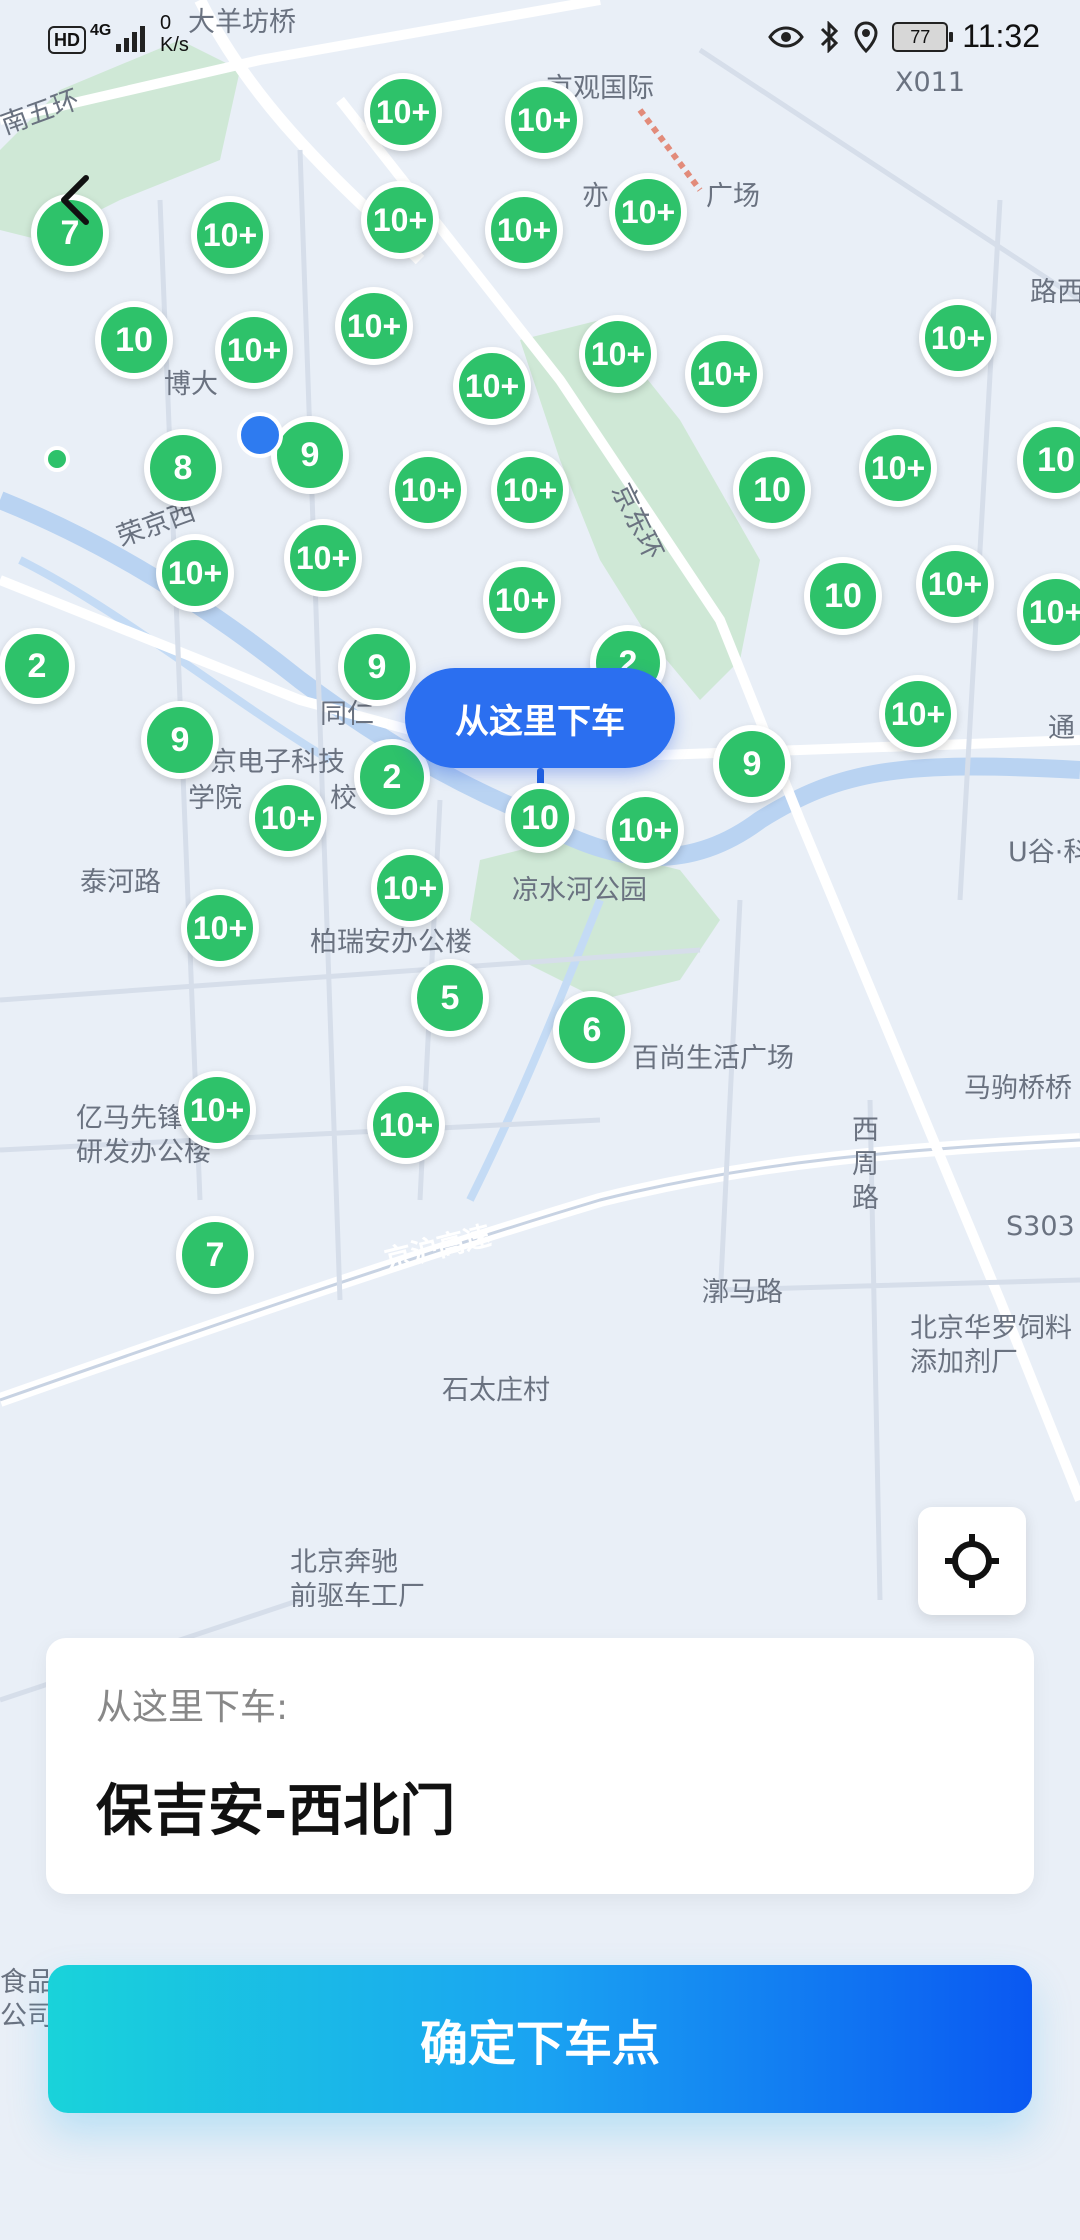  Describe the element at coordinates (276, 1811) in the screenshot. I see `drop-off-place: 保吉安-西北门` at that location.